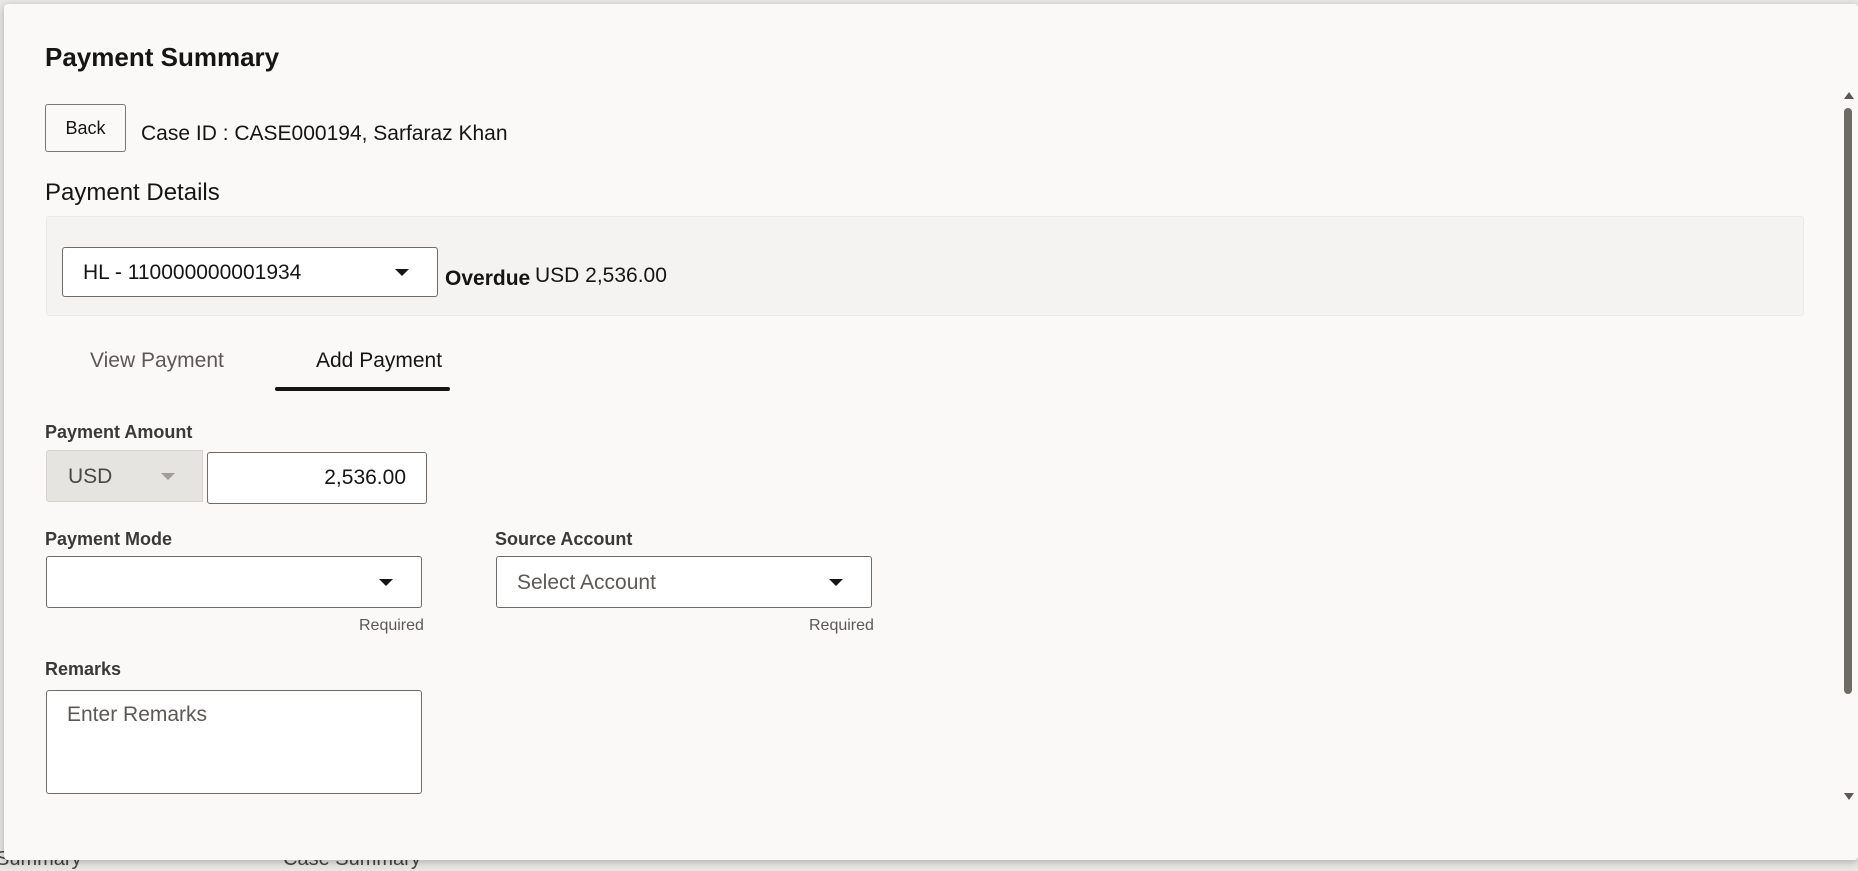 Image resolution: width=1858 pixels, height=871 pixels. What do you see at coordinates (324, 133) in the screenshot?
I see `case-info: Case ID : CASE000194, Sarfaraz Khan` at bounding box center [324, 133].